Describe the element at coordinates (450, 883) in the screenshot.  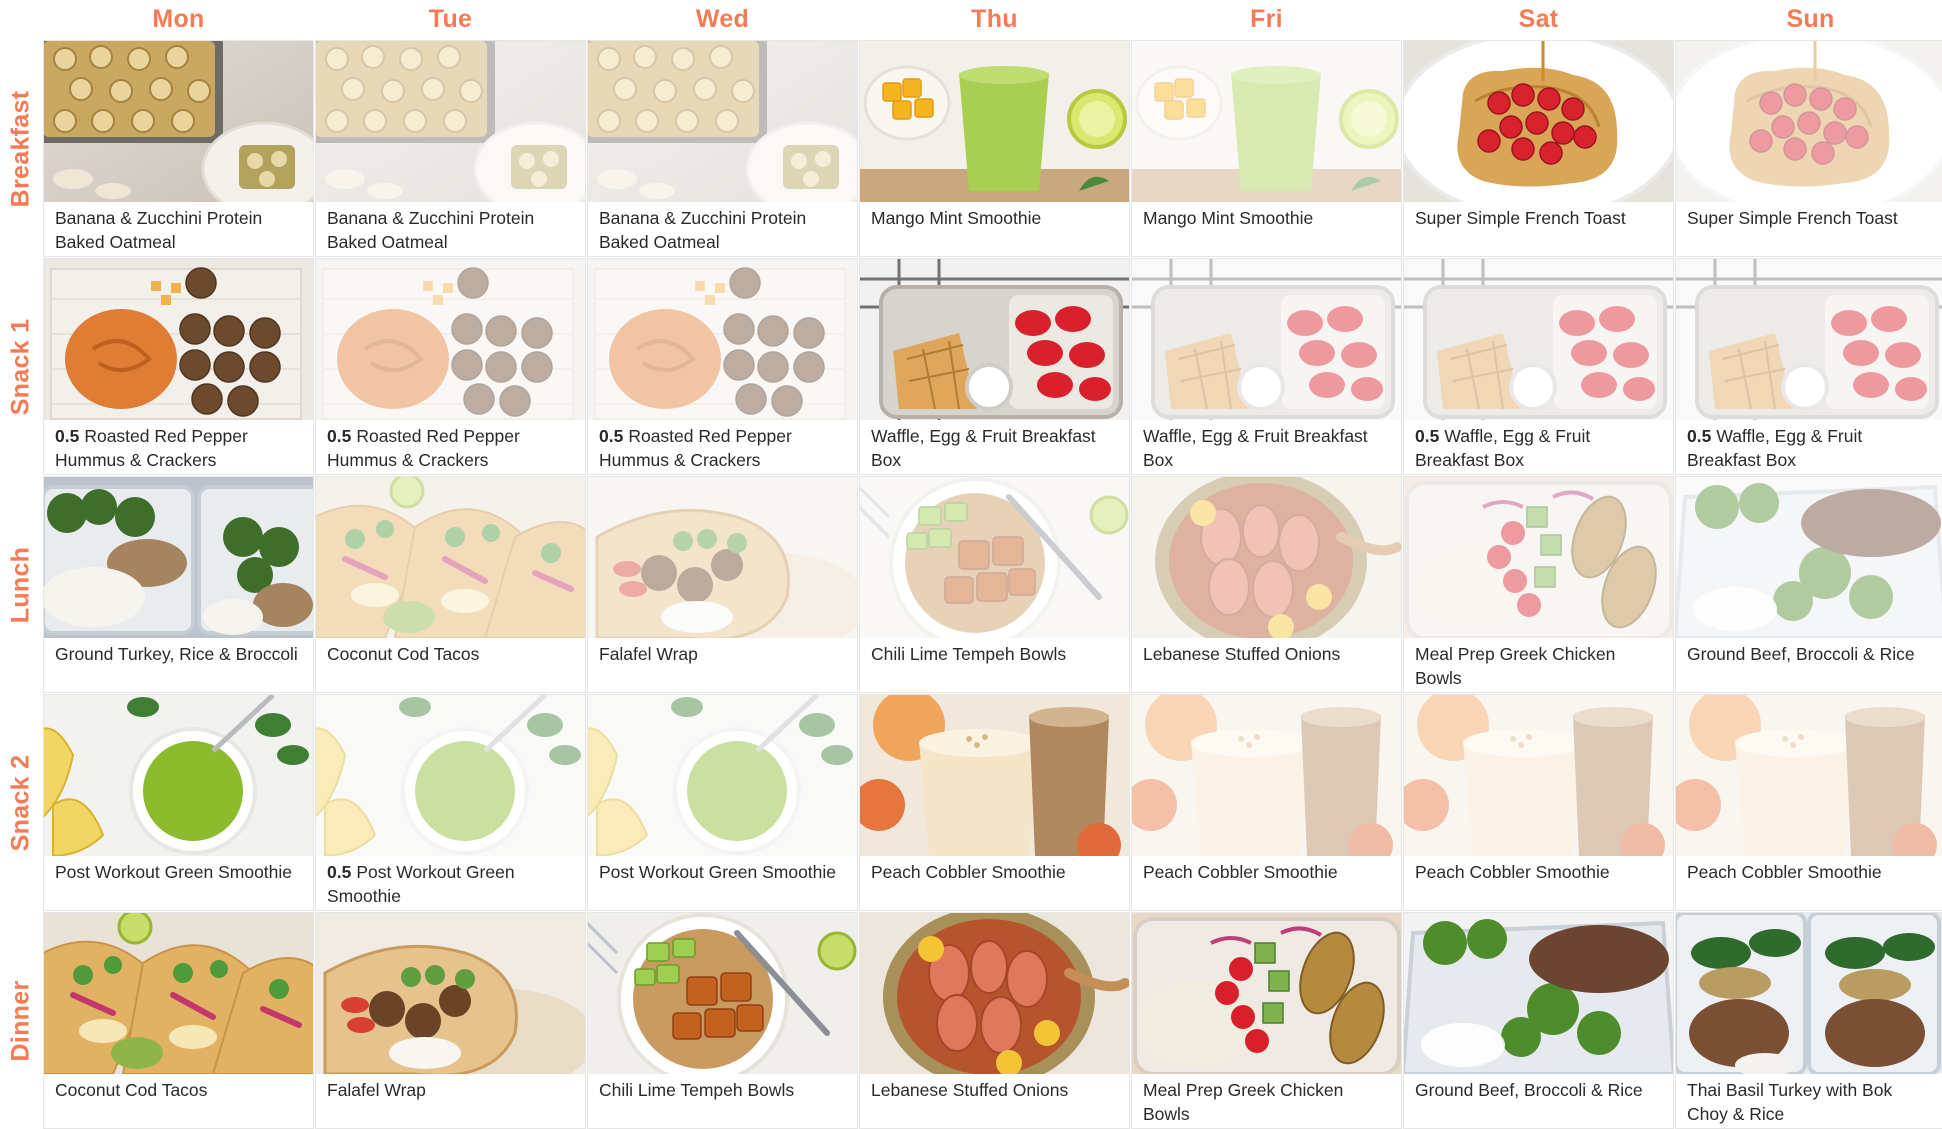
I see `recipe-caption: 0.5 Post Workout Green Smoothie` at that location.